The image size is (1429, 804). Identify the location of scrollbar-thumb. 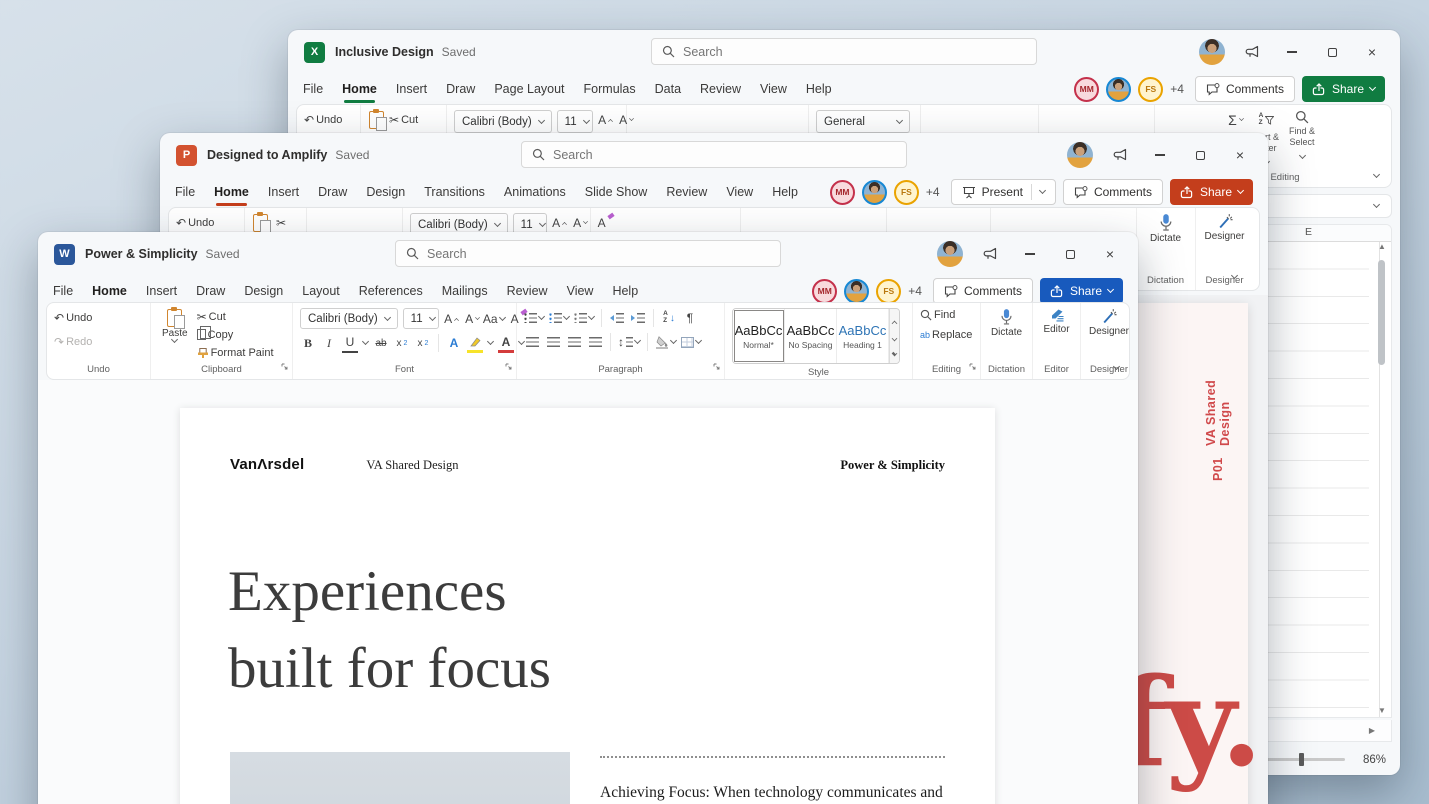
(1381, 312).